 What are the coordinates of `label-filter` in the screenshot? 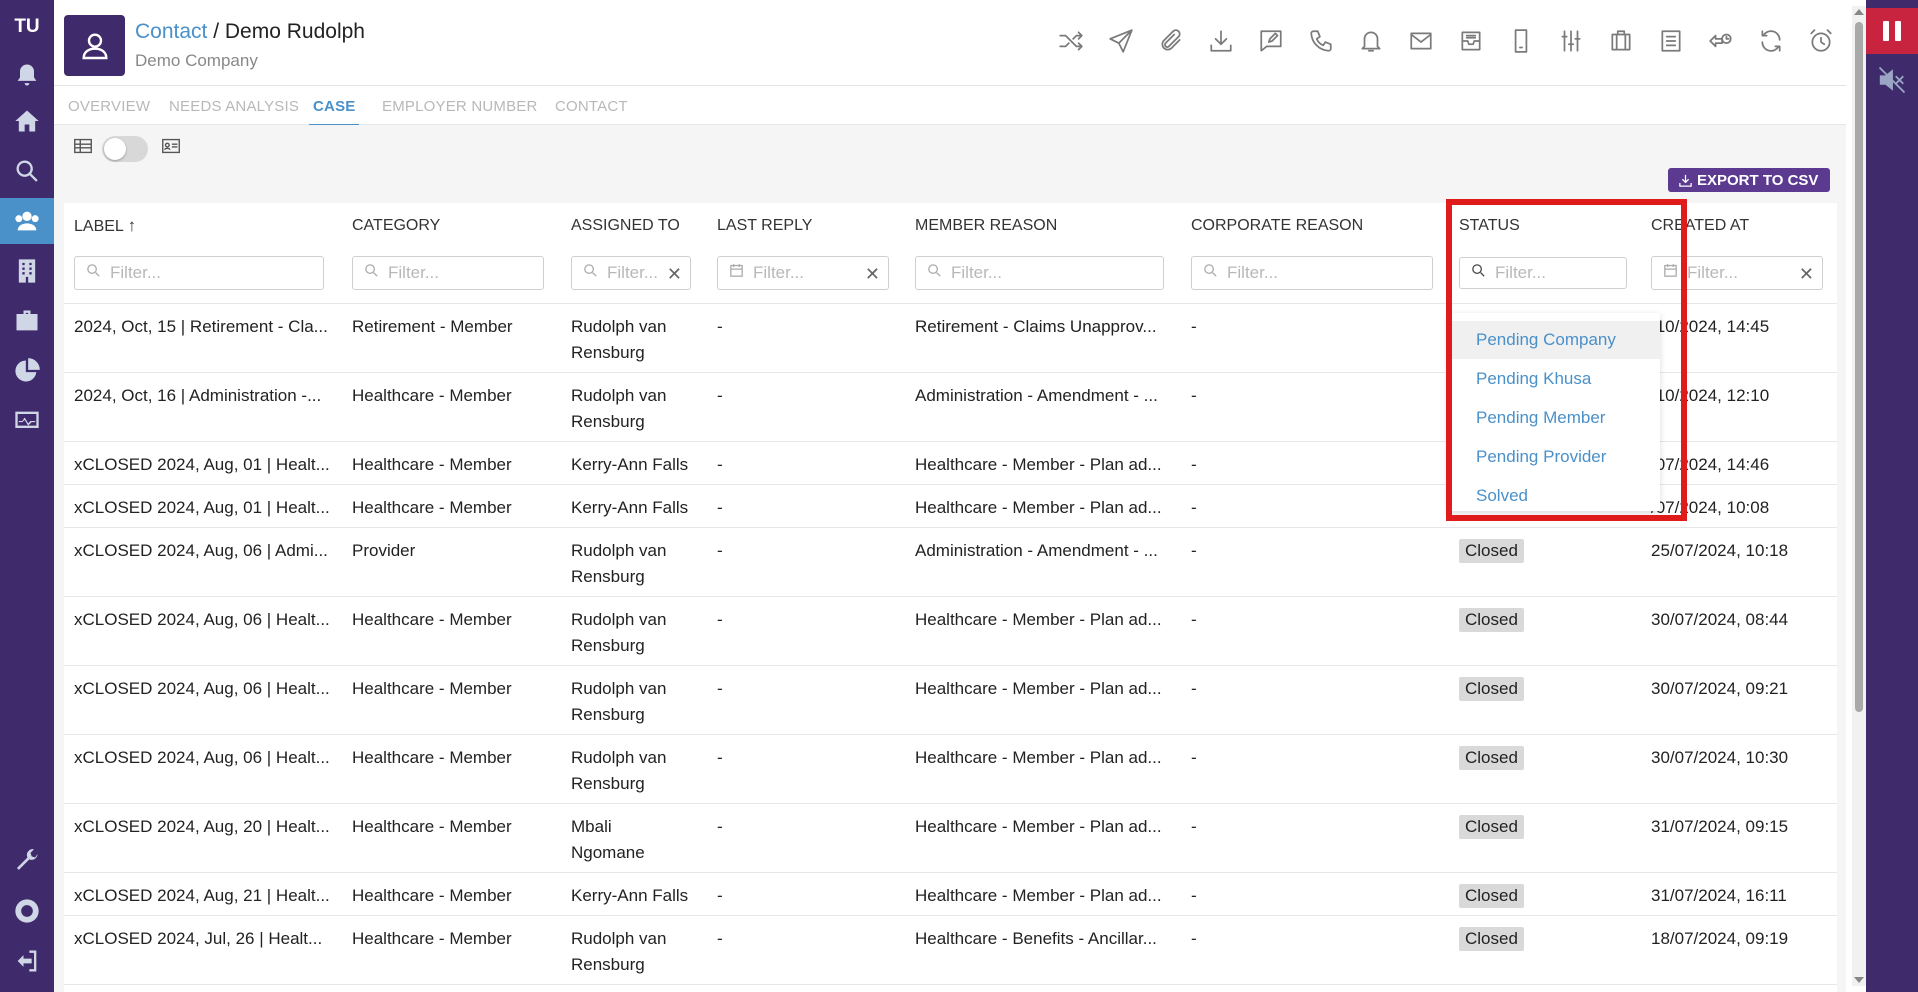 It's located at (199, 273).